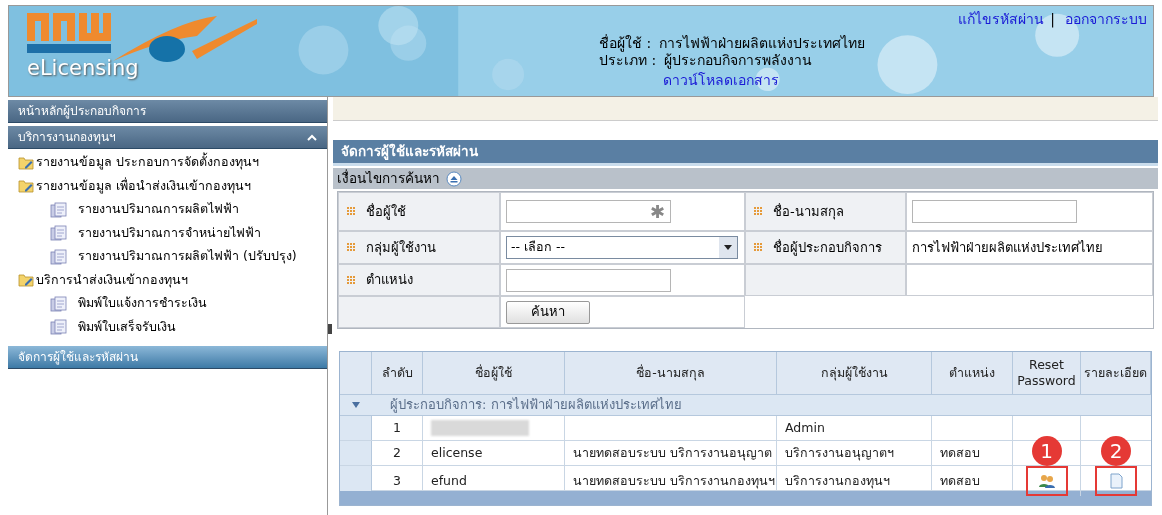  I want to click on annotation-marker: 2, so click(1116, 451).